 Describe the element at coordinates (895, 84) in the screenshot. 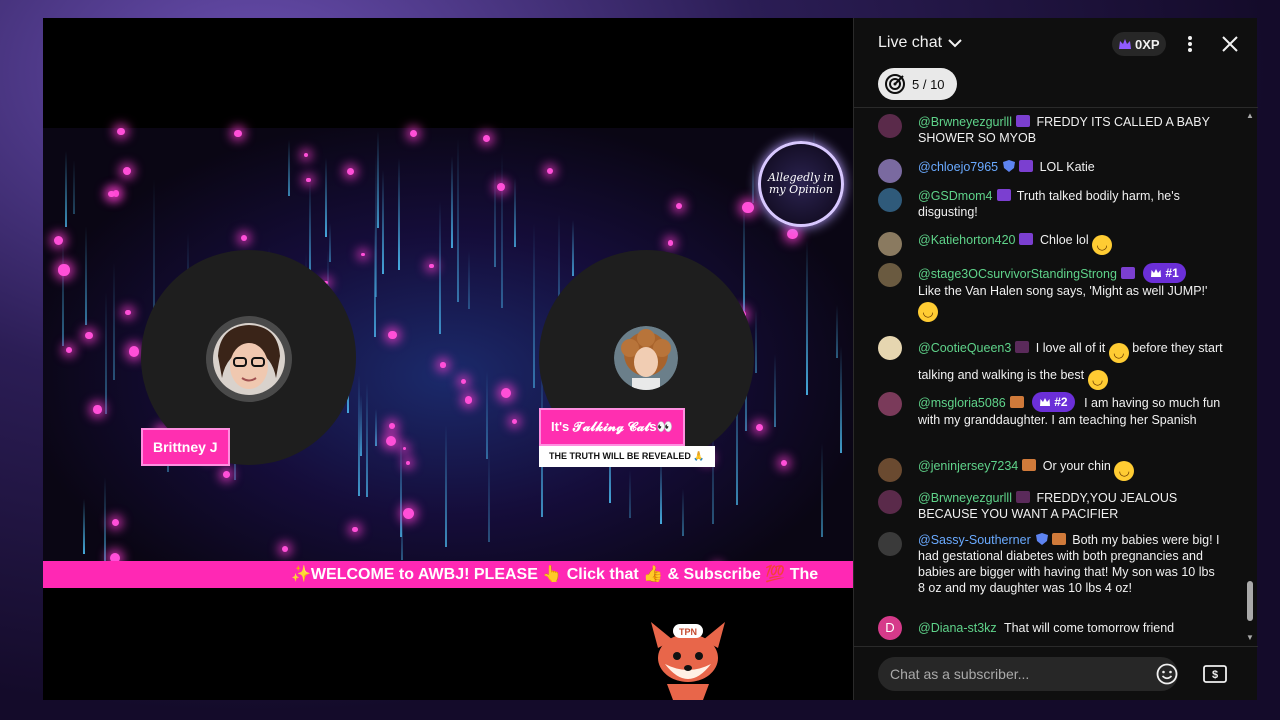

I see `target-icon` at that location.